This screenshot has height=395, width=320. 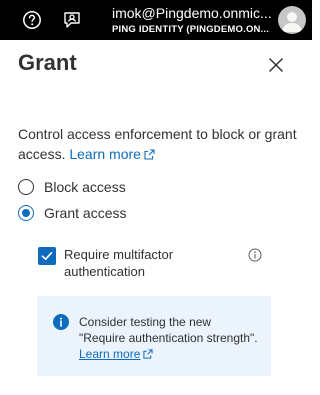 I want to click on block-access-radio, so click(x=26, y=187).